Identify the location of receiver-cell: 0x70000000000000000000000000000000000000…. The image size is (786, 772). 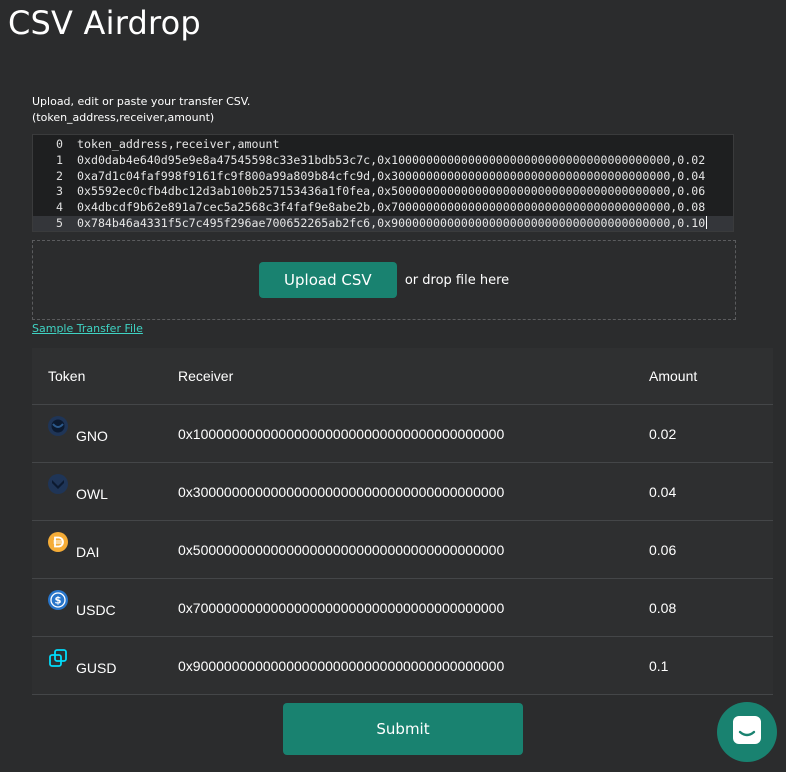
(341, 607).